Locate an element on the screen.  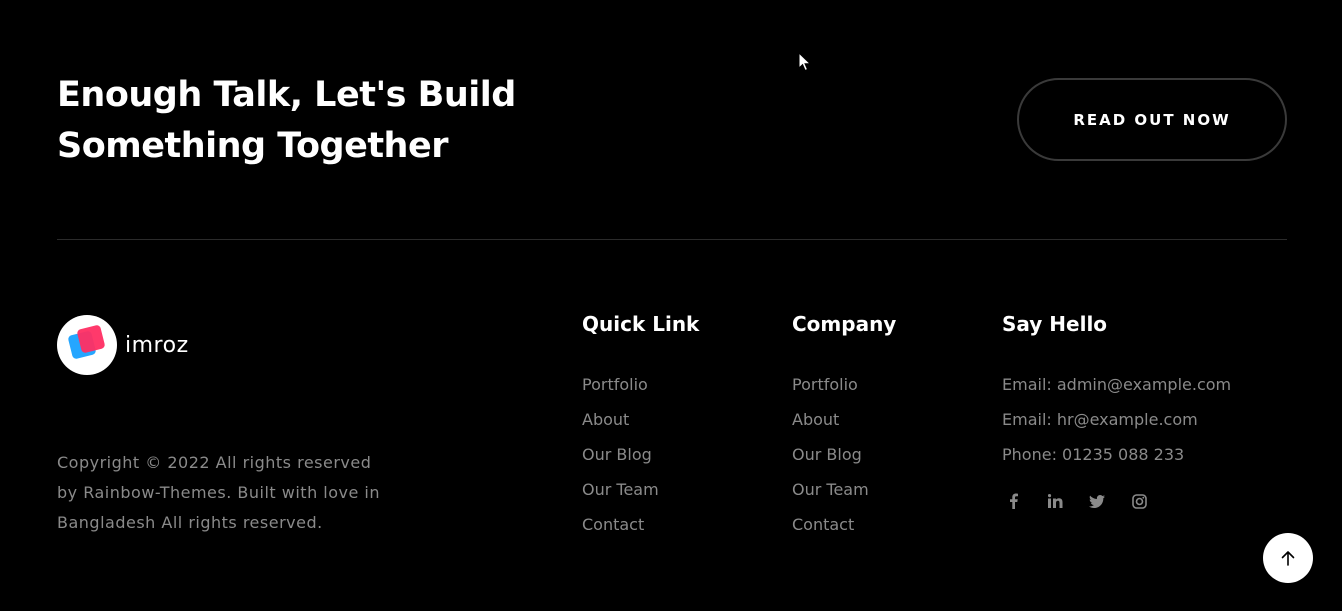
company-contact: Contact is located at coordinates (823, 524).